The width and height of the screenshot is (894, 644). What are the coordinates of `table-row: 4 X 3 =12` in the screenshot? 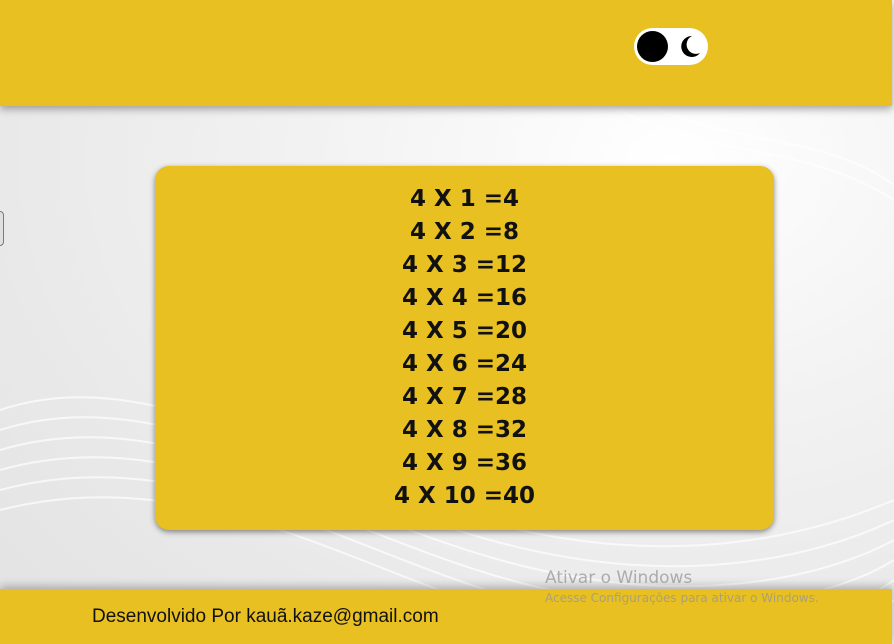 It's located at (464, 265).